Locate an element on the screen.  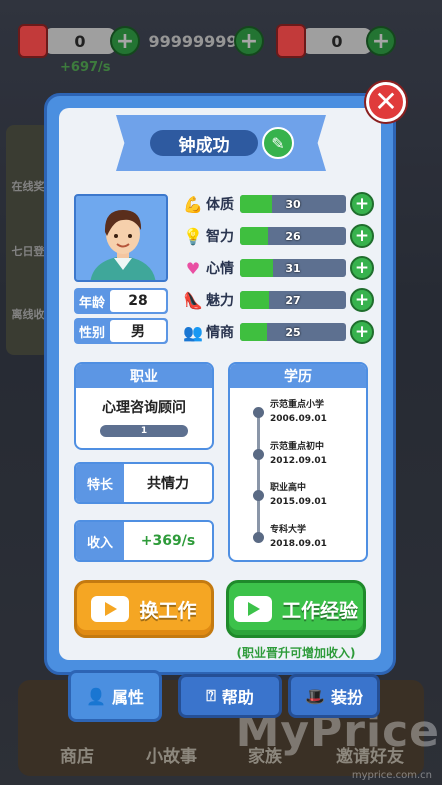
help-icon: ⍰ is located at coordinates (211, 695).